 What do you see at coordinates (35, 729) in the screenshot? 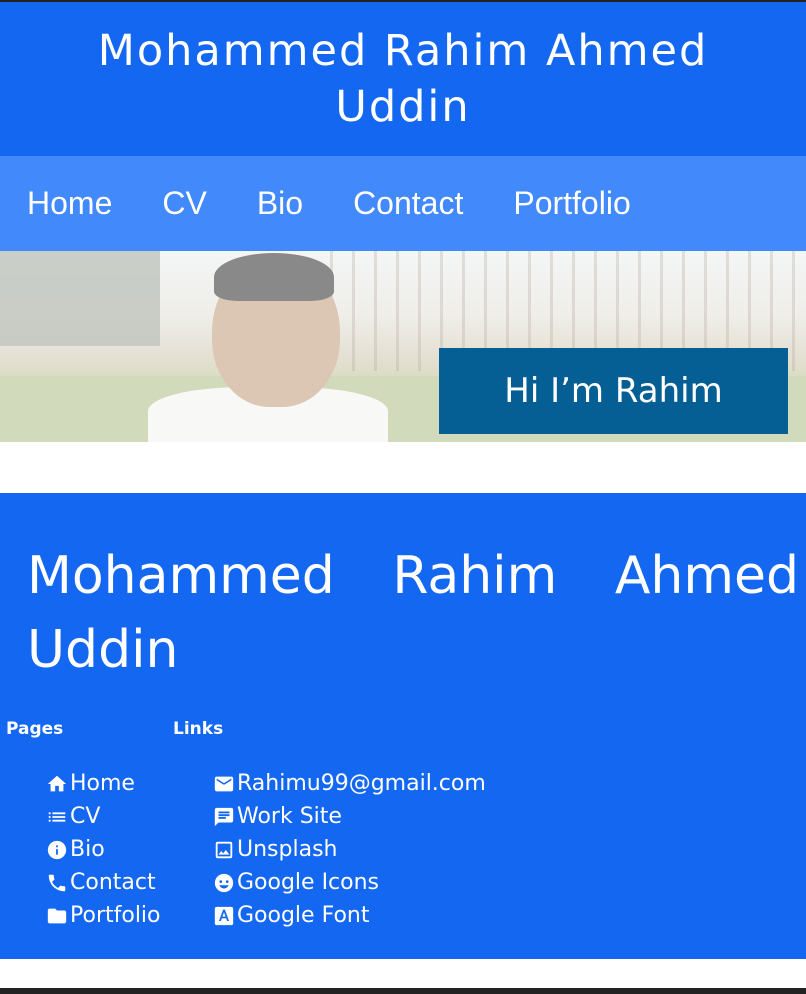
I see `pages-heading: Pages` at bounding box center [35, 729].